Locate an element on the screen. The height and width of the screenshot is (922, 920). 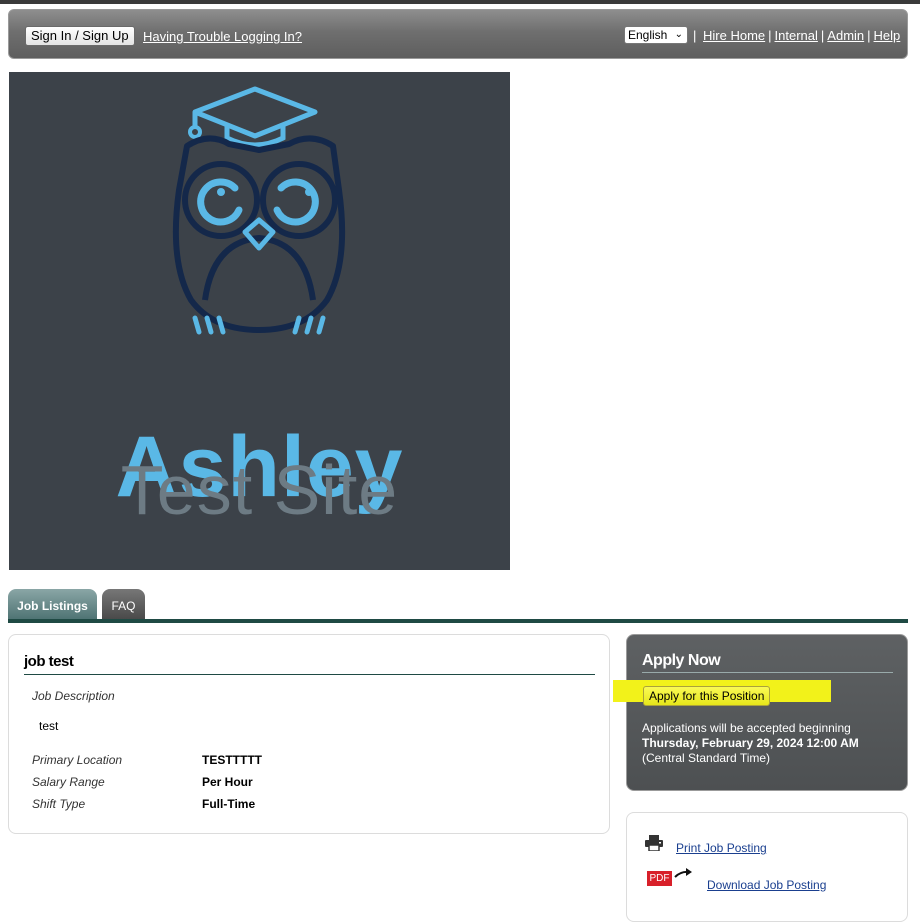
language-select: English ⌄ is located at coordinates (656, 35).